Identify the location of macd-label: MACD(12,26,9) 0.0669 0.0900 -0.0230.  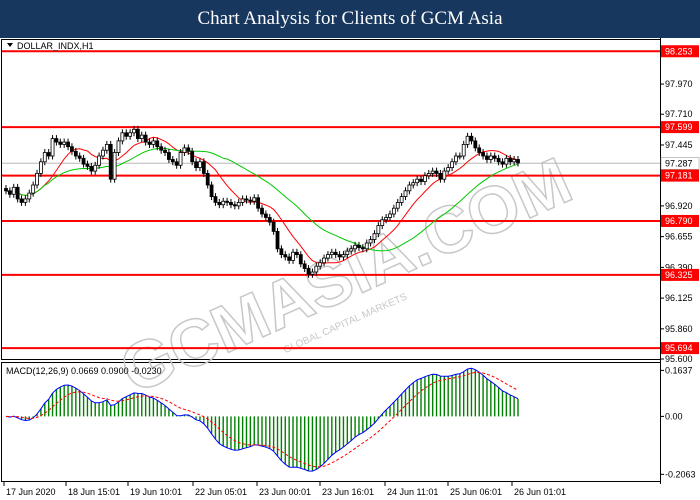
(84, 371).